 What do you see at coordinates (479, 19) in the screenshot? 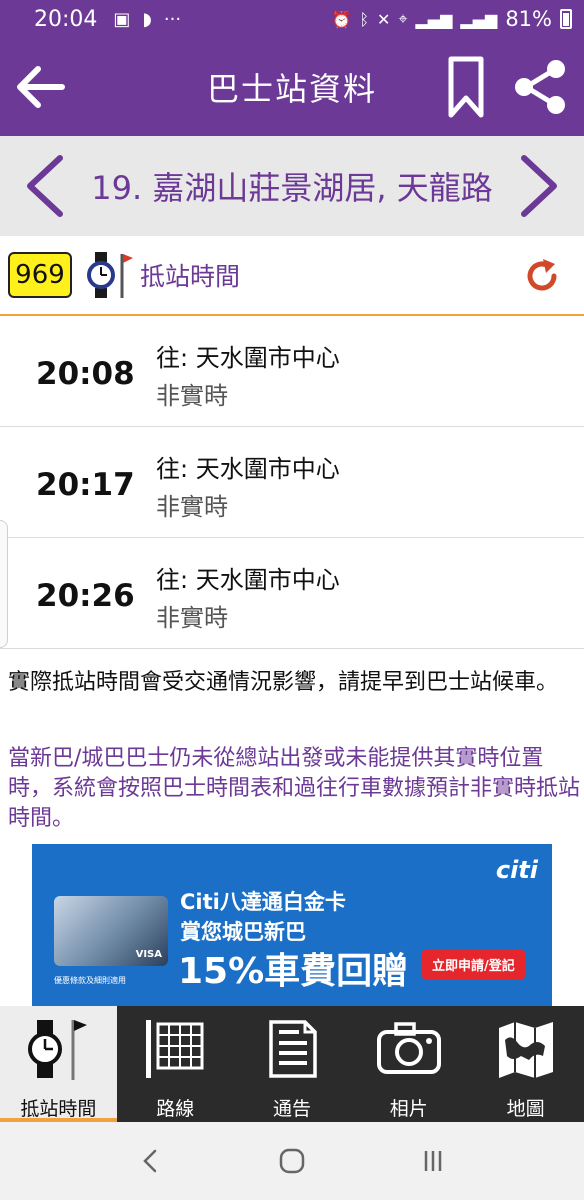
I see `signal-lte2-icon: ▂▄▆` at bounding box center [479, 19].